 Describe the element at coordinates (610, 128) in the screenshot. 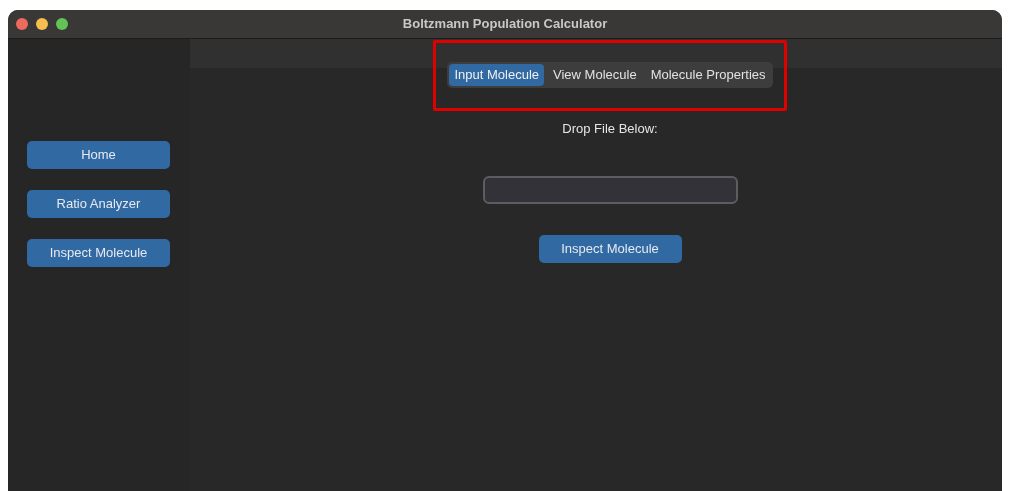

I see `drop-file-label: Drop File Below:` at that location.